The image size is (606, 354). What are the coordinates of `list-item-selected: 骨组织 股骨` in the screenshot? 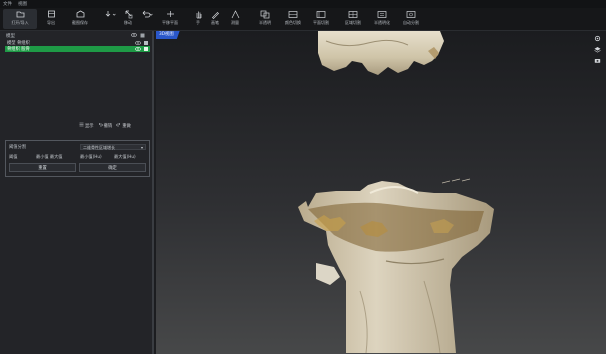 It's located at (77, 49).